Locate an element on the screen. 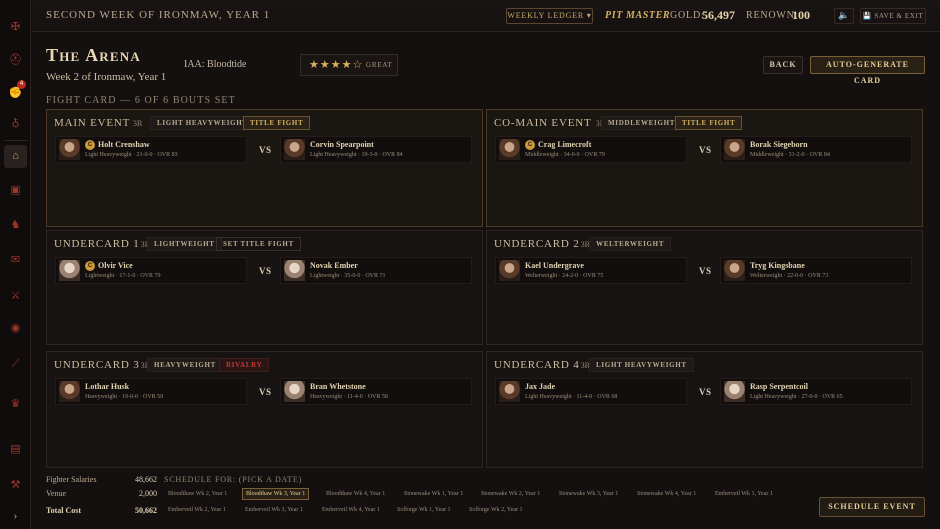 This screenshot has width=940, height=529. fighter-name: Olvir Vice is located at coordinates (115, 265).